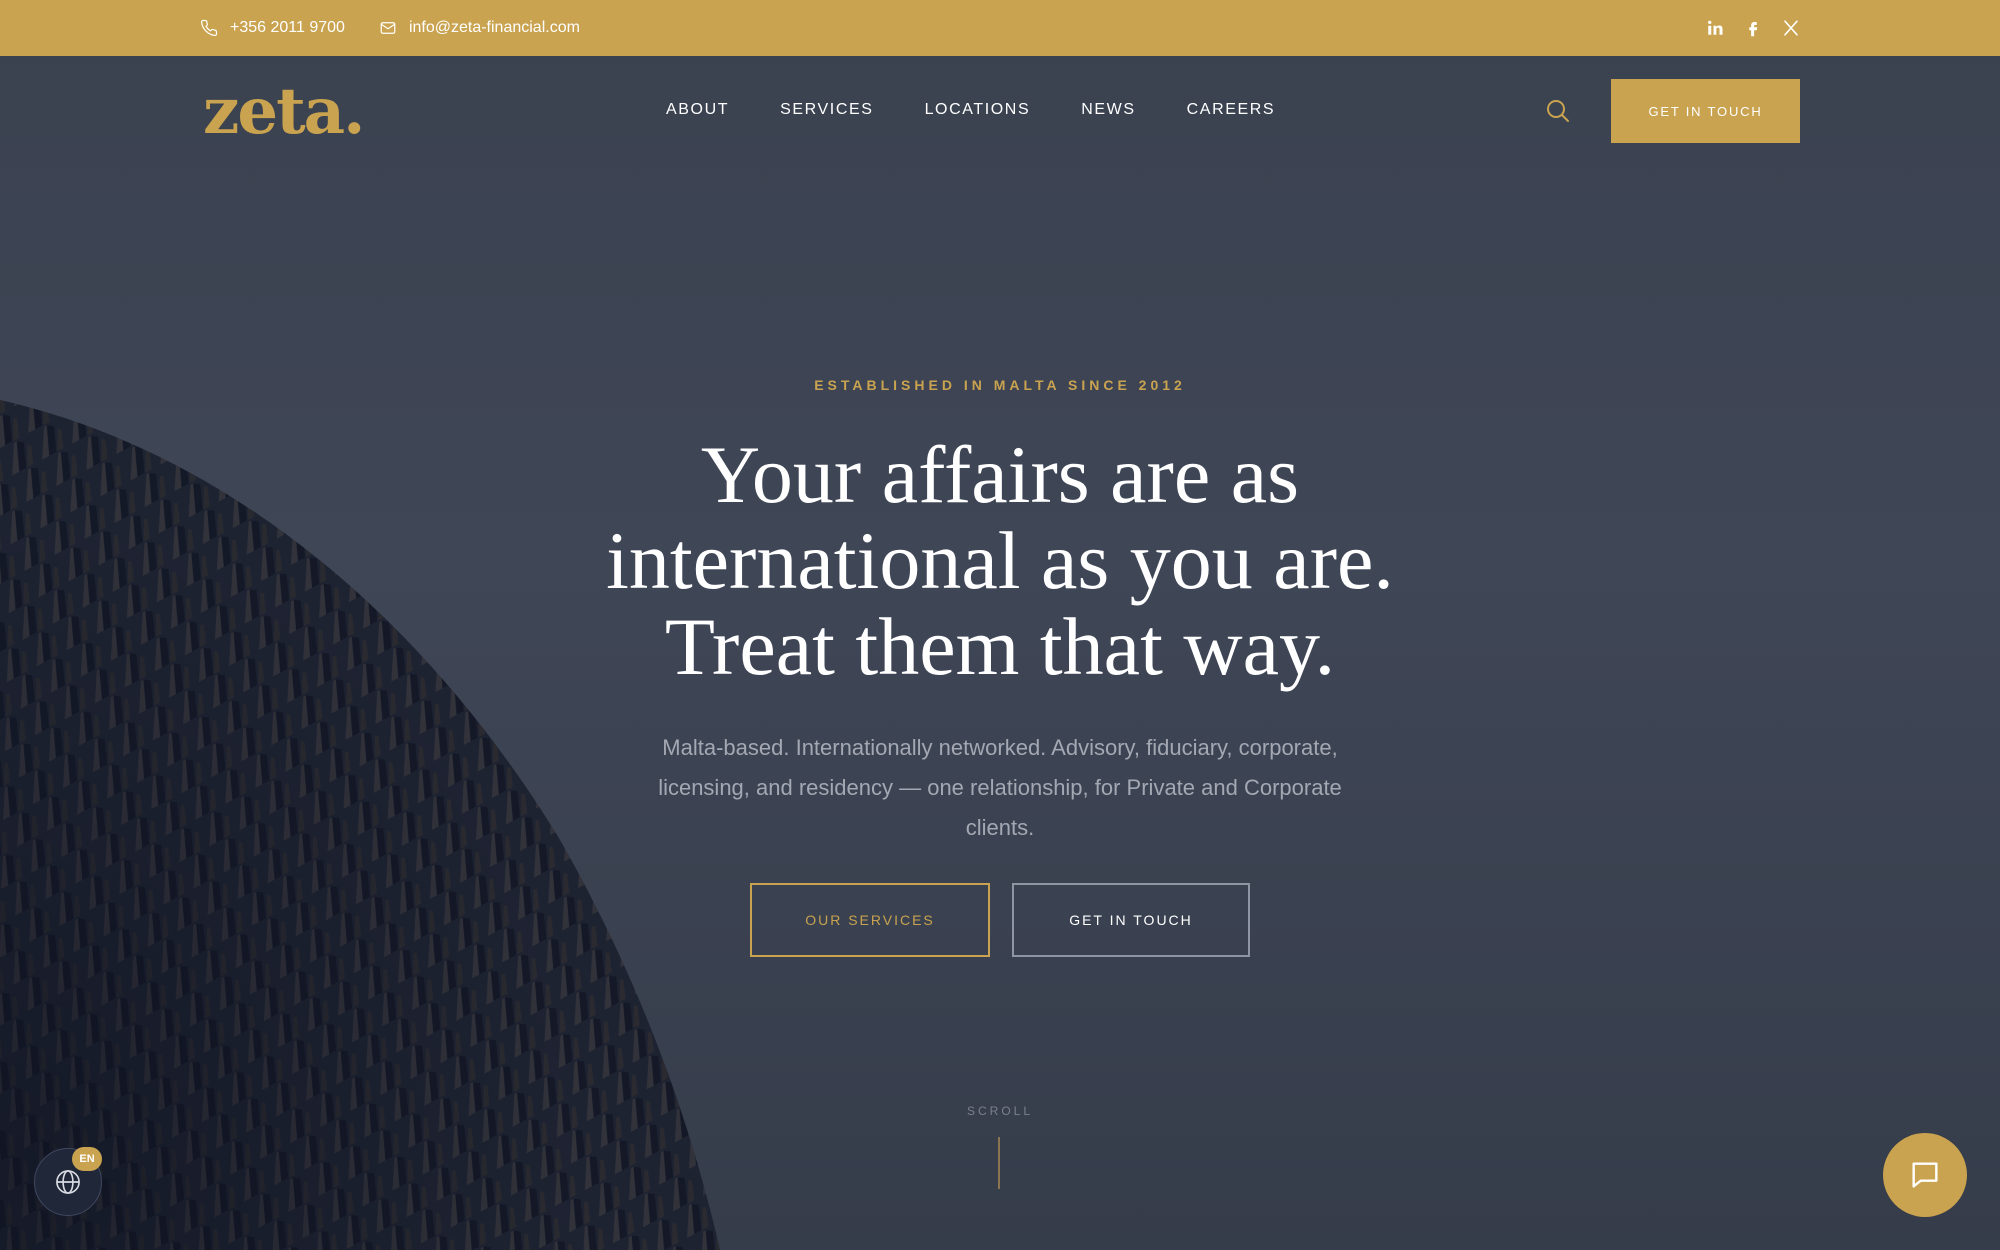 The image size is (2000, 1250). What do you see at coordinates (978, 110) in the screenshot?
I see `nav-locations: LOCATIONS` at bounding box center [978, 110].